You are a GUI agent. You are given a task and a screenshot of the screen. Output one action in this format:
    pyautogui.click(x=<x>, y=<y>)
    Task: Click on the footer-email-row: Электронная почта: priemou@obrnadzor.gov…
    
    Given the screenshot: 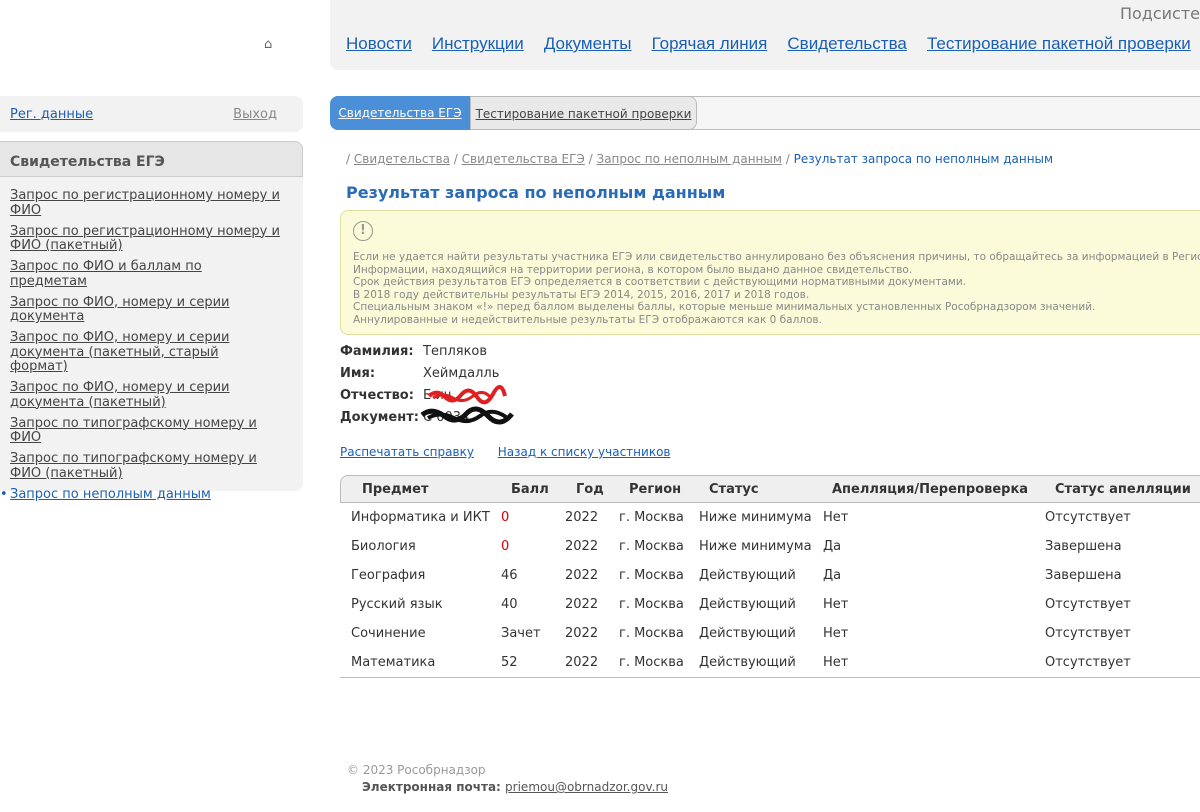 What is the action you would take?
    pyautogui.click(x=515, y=787)
    